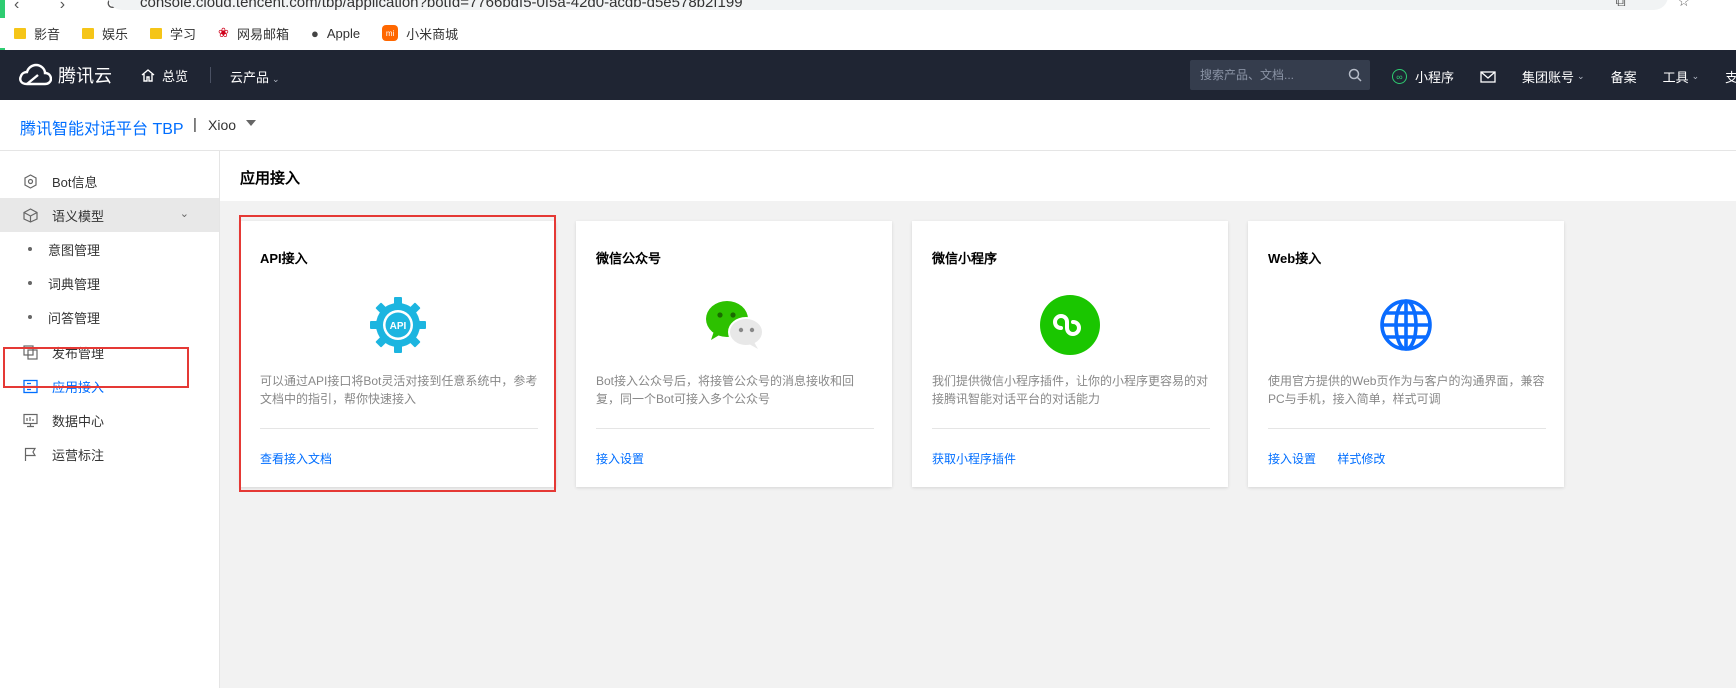 The width and height of the screenshot is (1736, 688). I want to click on monitor-icon, so click(30, 420).